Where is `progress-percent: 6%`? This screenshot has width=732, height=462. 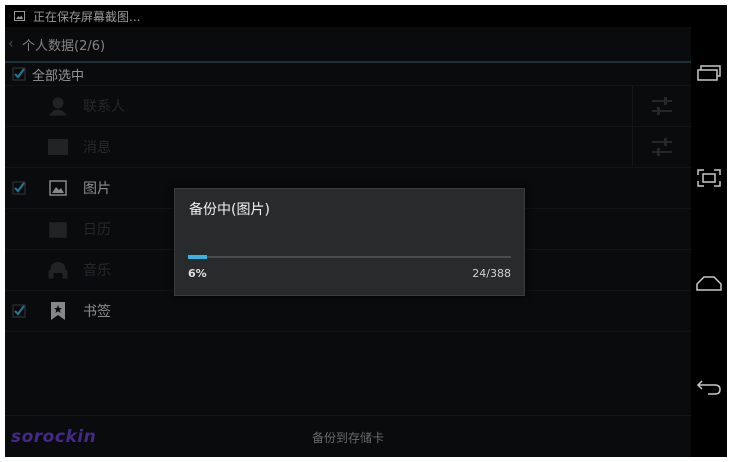
progress-percent: 6% is located at coordinates (197, 273).